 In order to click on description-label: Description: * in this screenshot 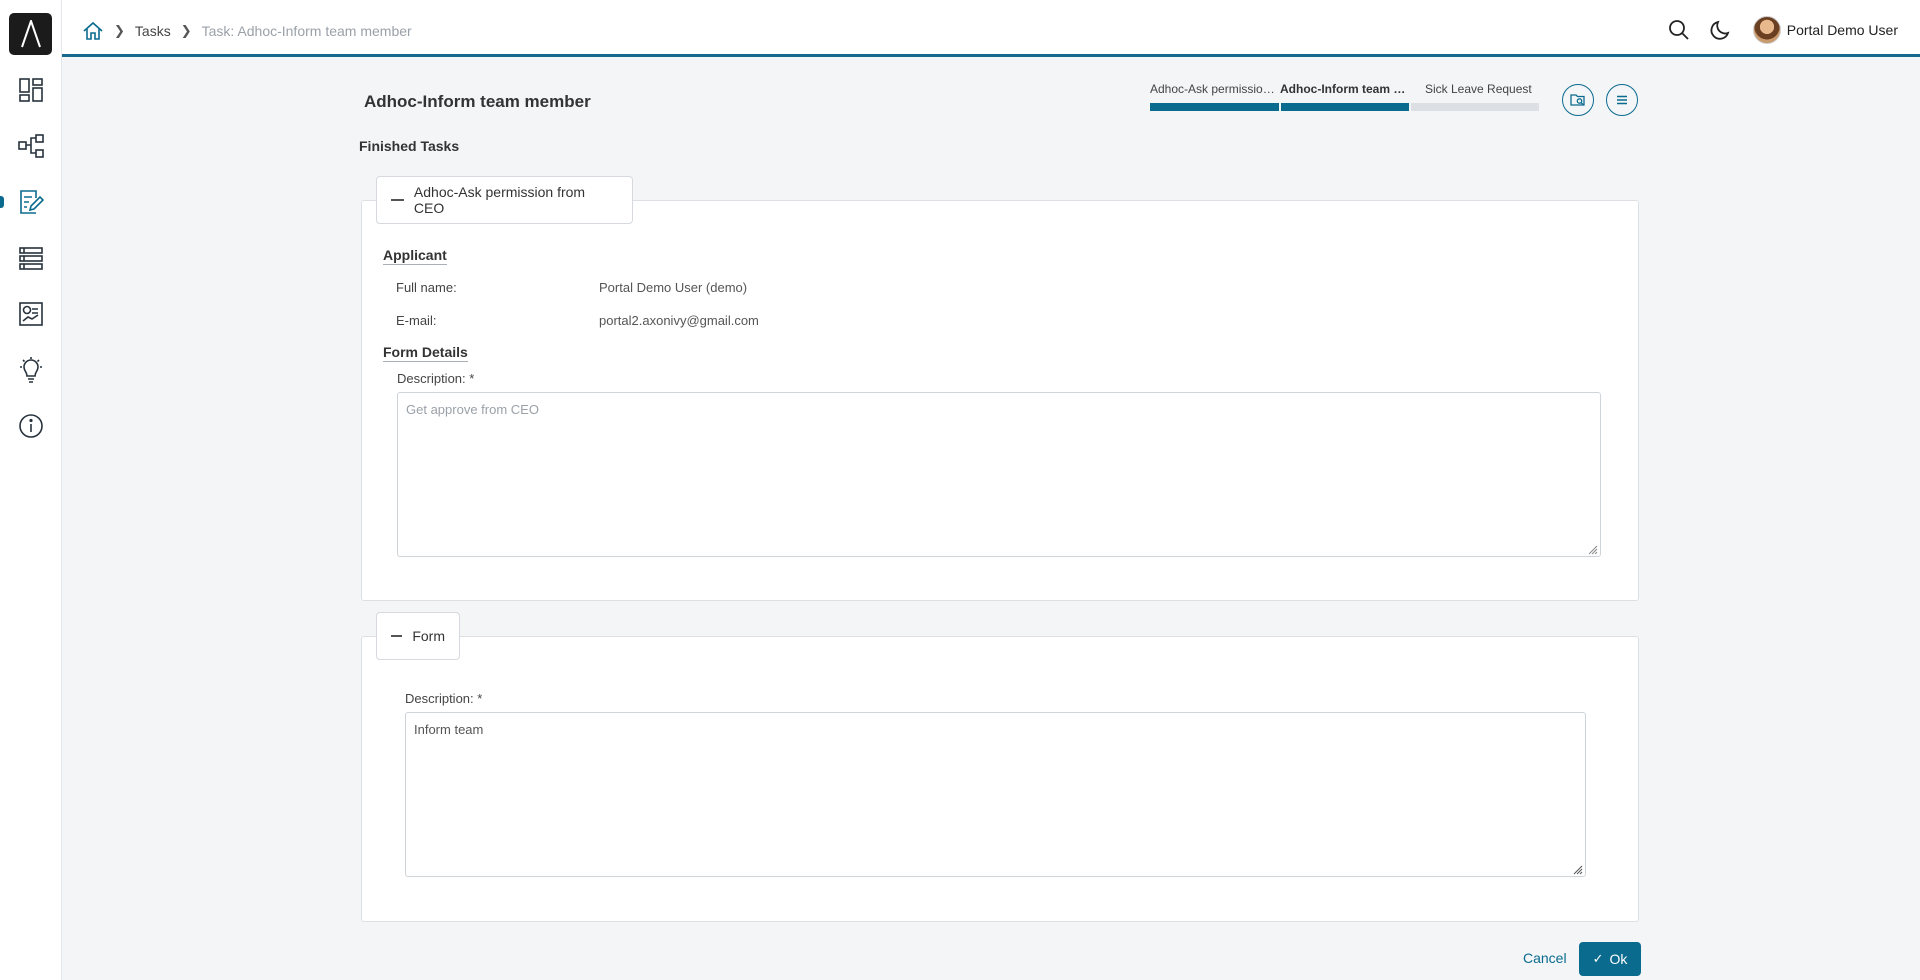, I will do `click(444, 698)`.